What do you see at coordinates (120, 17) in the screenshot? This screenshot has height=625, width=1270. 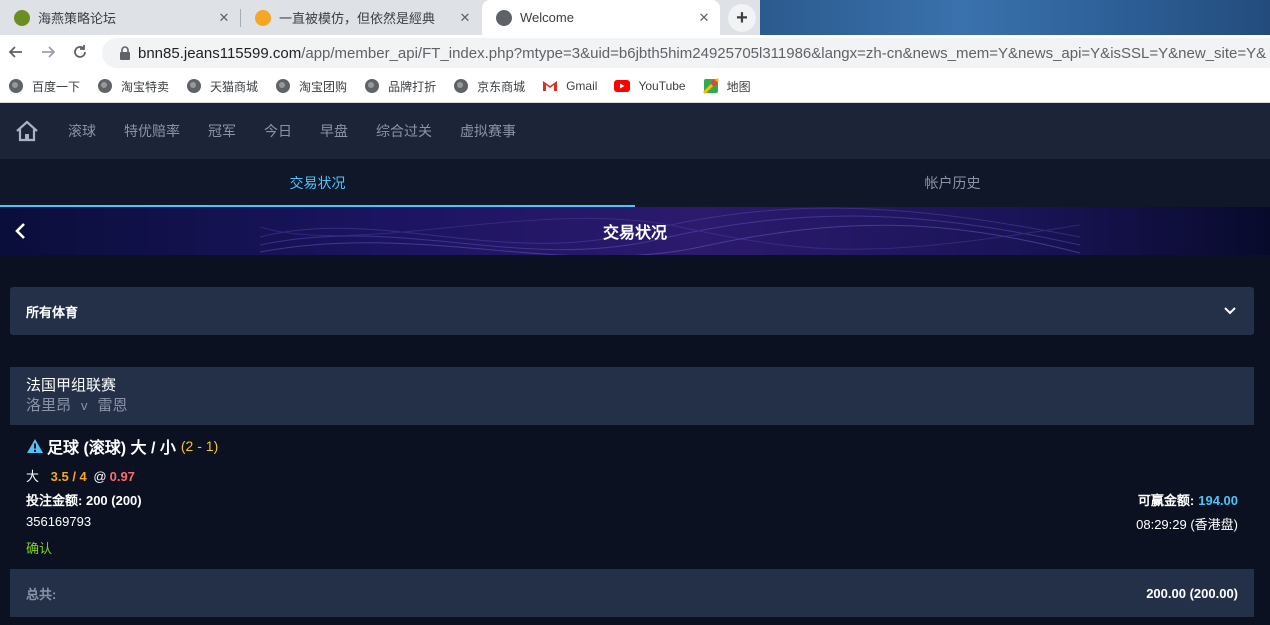 I see `browser-tab-1: 海燕策略论坛 ✕` at bounding box center [120, 17].